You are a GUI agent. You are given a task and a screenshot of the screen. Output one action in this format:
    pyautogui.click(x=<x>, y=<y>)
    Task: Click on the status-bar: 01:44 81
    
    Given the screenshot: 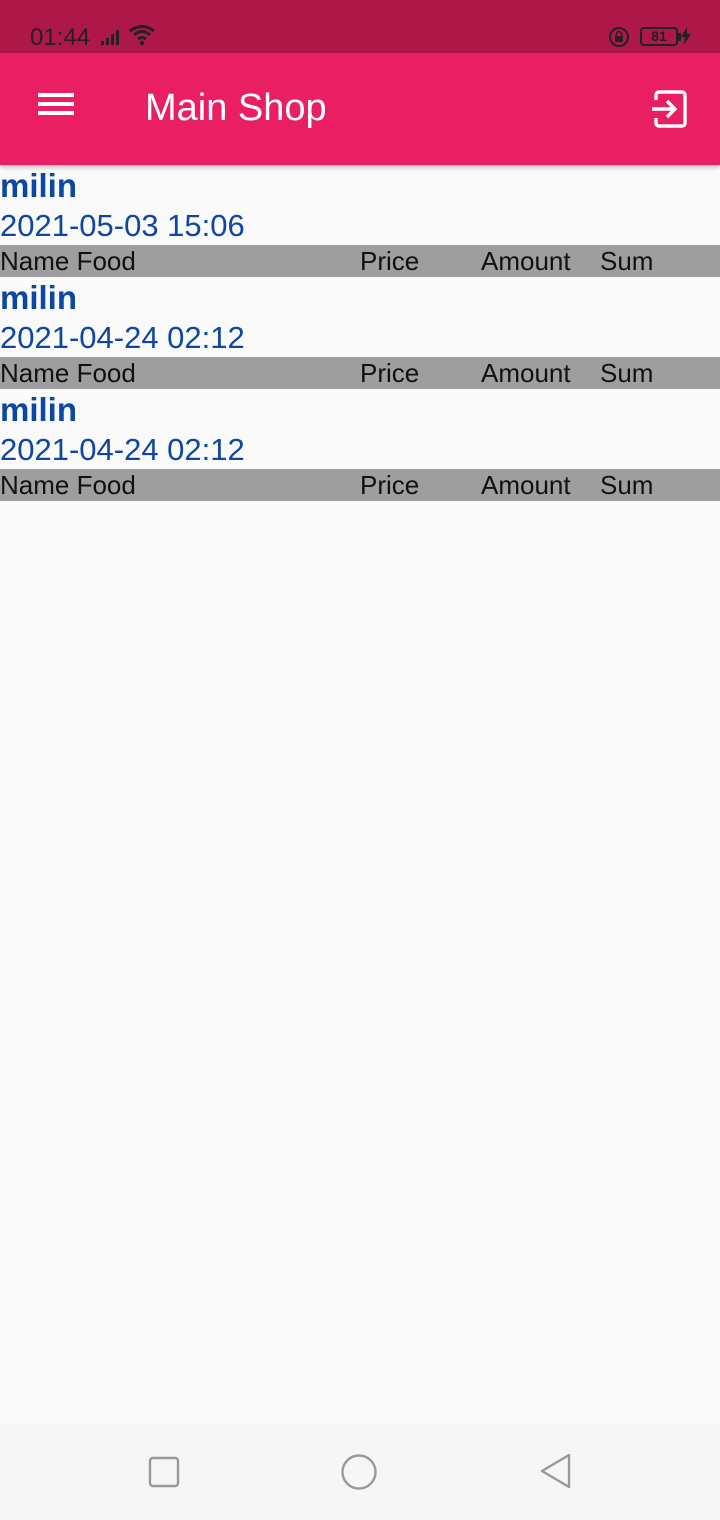 What is the action you would take?
    pyautogui.click(x=360, y=26)
    